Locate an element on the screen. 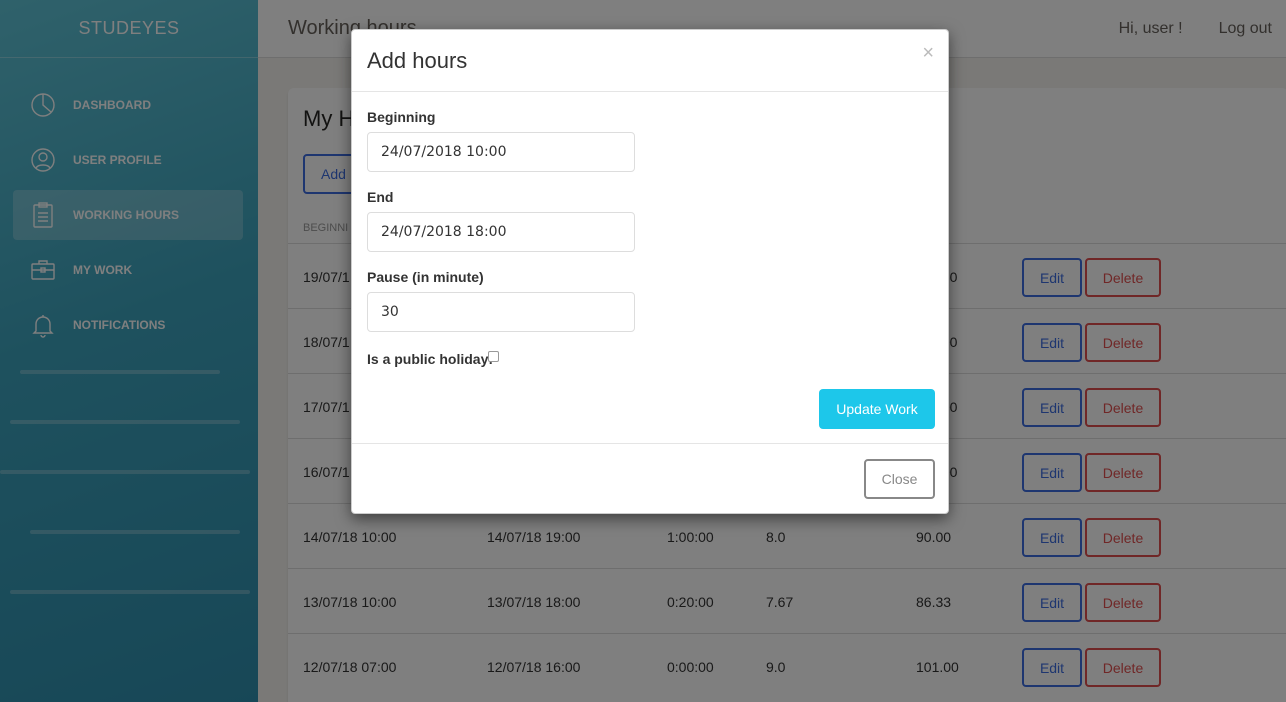  modal-title: Add hours is located at coordinates (417, 60).